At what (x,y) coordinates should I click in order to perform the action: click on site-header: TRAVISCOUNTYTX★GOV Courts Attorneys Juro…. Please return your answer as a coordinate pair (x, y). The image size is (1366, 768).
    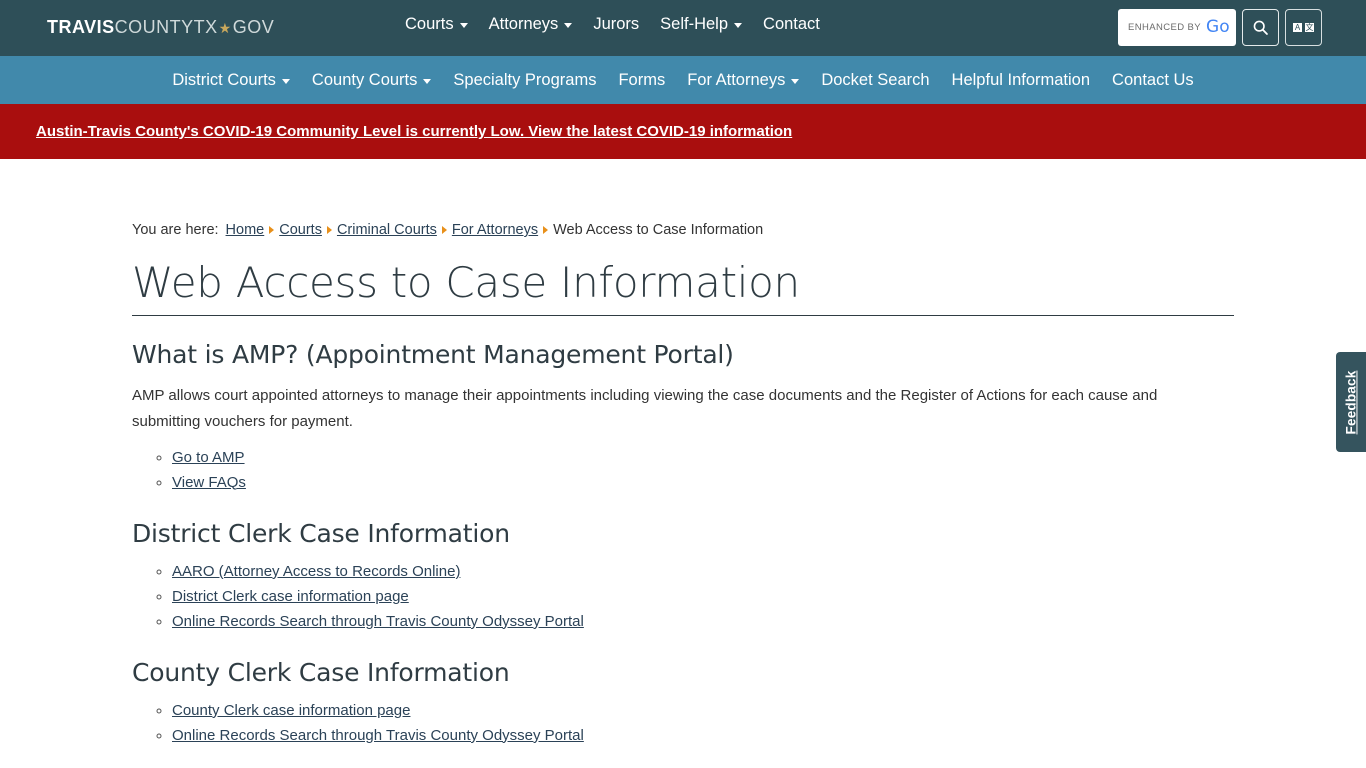
    Looking at the image, I should click on (683, 28).